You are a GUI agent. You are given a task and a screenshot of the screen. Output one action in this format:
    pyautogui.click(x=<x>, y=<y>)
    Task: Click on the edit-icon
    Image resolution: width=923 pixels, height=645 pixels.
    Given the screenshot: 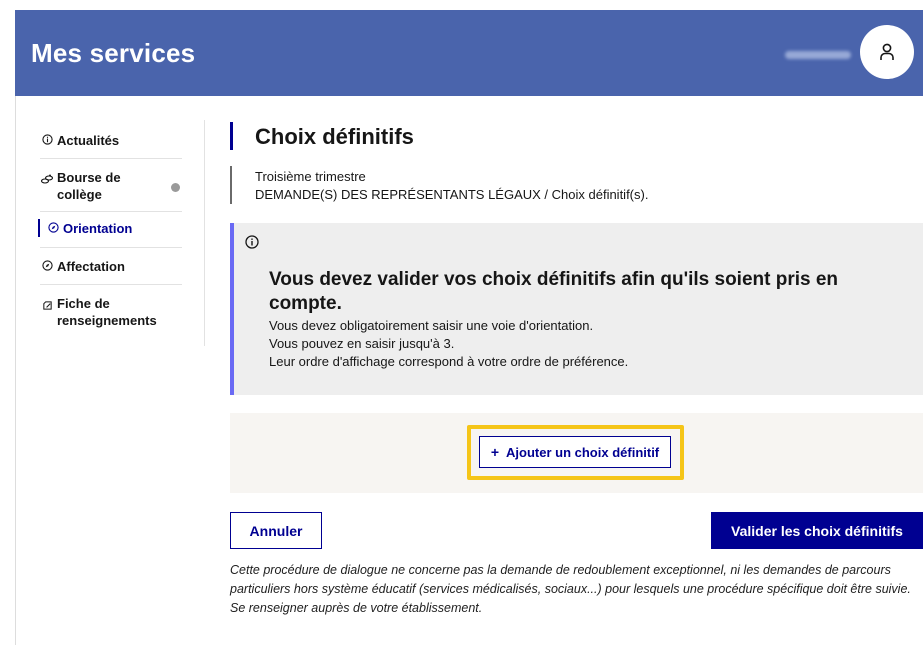 What is the action you would take?
    pyautogui.click(x=47, y=303)
    